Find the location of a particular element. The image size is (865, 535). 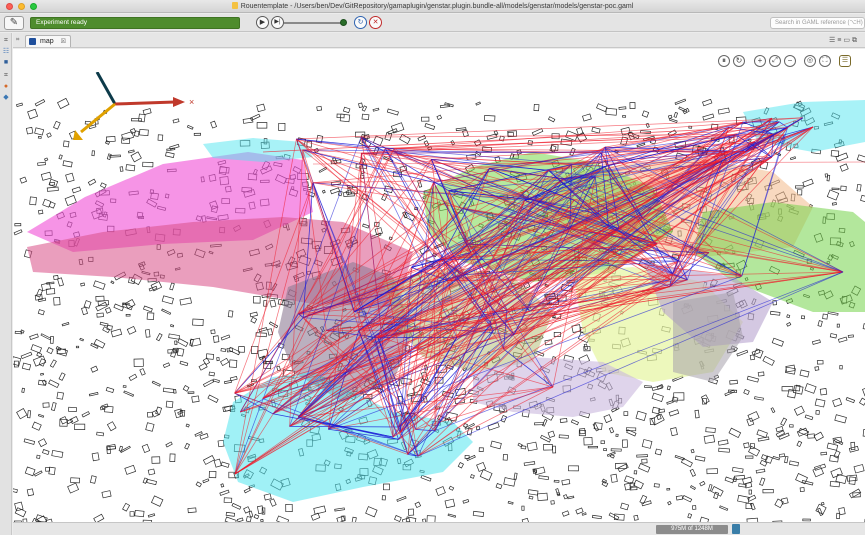

tab-map-label: map is located at coordinates (47, 41).